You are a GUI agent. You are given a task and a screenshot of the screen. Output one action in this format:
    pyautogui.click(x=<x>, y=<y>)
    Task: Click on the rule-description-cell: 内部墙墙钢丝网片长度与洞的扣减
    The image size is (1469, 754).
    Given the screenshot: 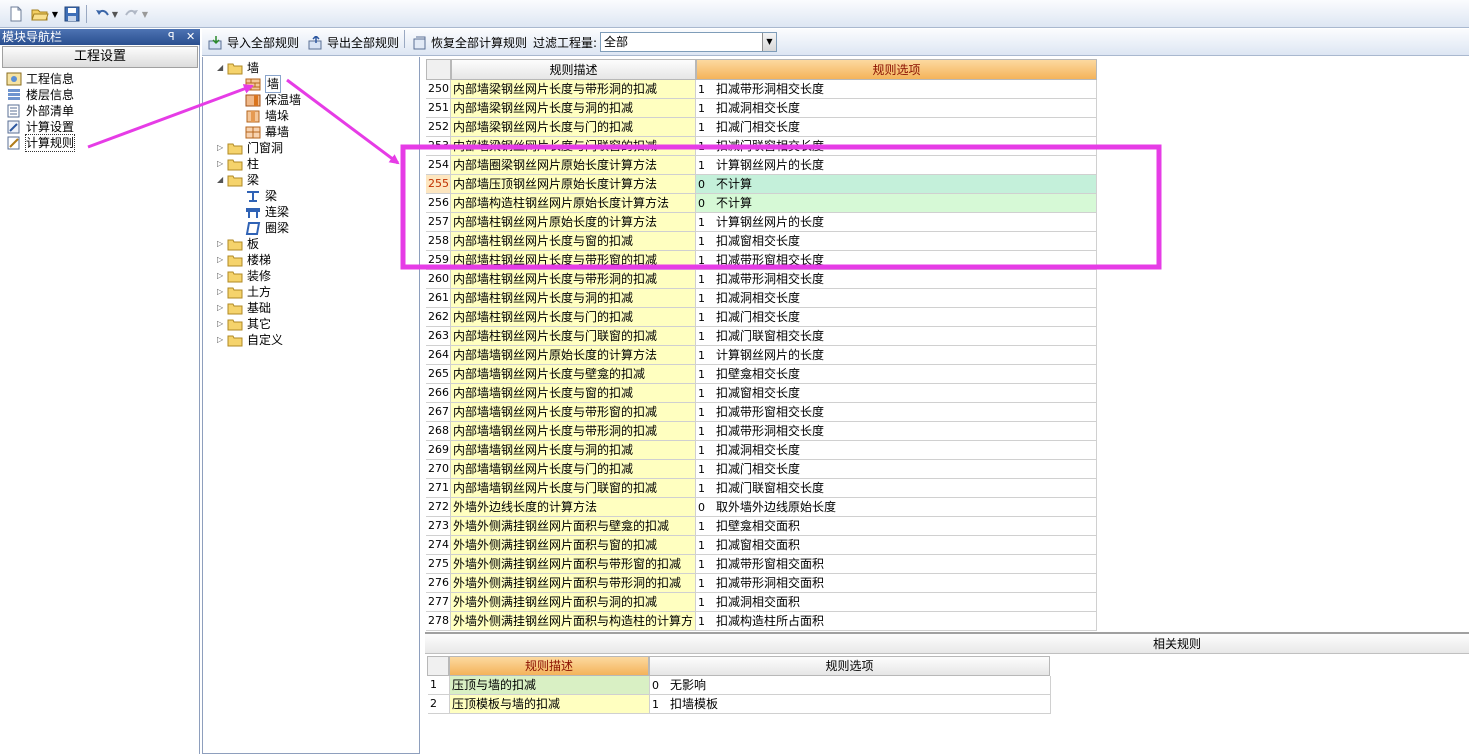 What is the action you would take?
    pyautogui.click(x=573, y=450)
    